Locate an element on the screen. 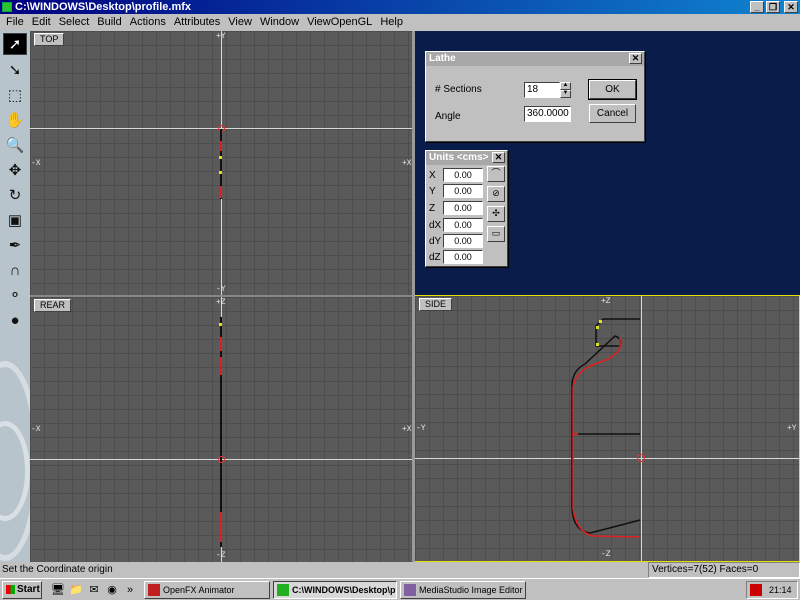  unit-row-dy: dY 0.00 is located at coordinates (456, 241).